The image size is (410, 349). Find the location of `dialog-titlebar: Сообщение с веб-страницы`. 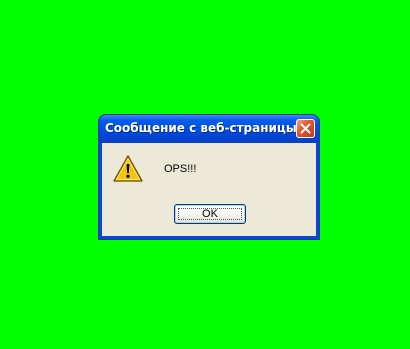

dialog-titlebar: Сообщение с веб-страницы is located at coordinates (209, 129).